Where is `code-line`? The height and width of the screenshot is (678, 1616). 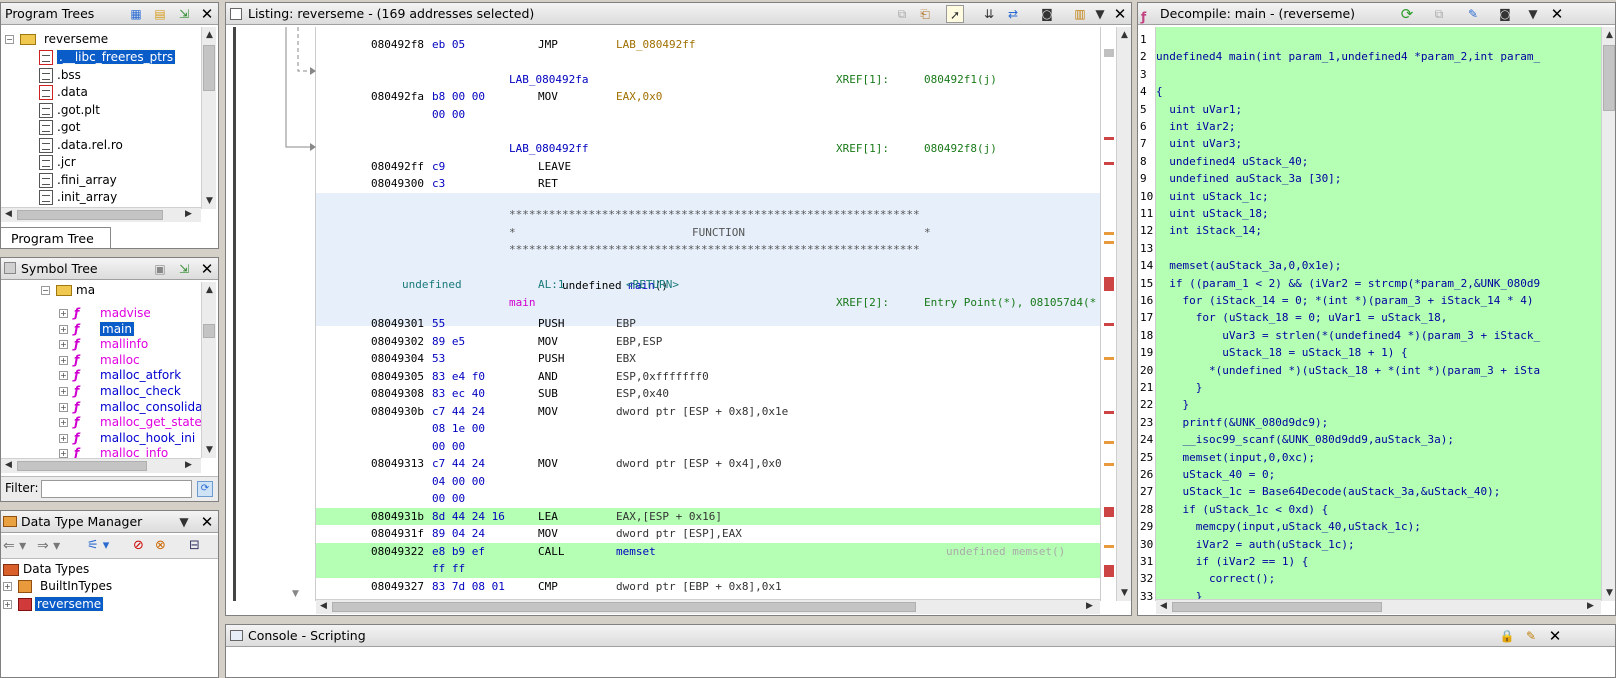
code-line is located at coordinates (1378, 74).